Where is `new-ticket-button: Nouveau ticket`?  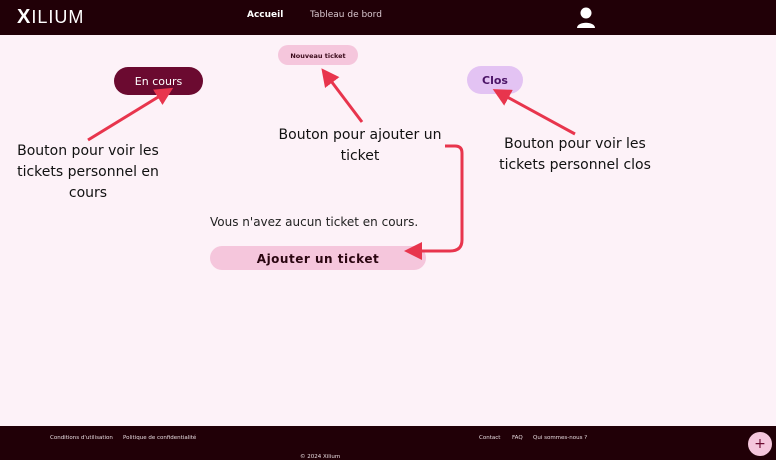
new-ticket-button: Nouveau ticket is located at coordinates (318, 55).